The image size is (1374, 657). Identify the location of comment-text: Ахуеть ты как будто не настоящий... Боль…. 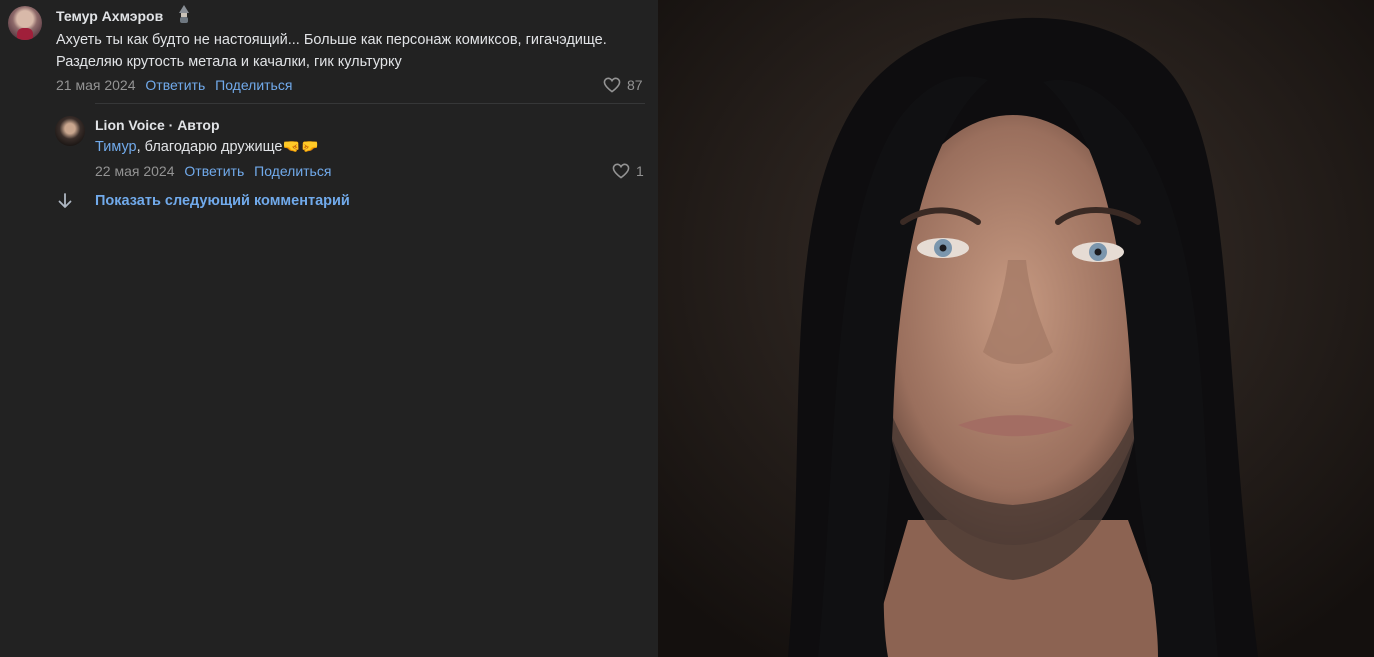
(331, 51).